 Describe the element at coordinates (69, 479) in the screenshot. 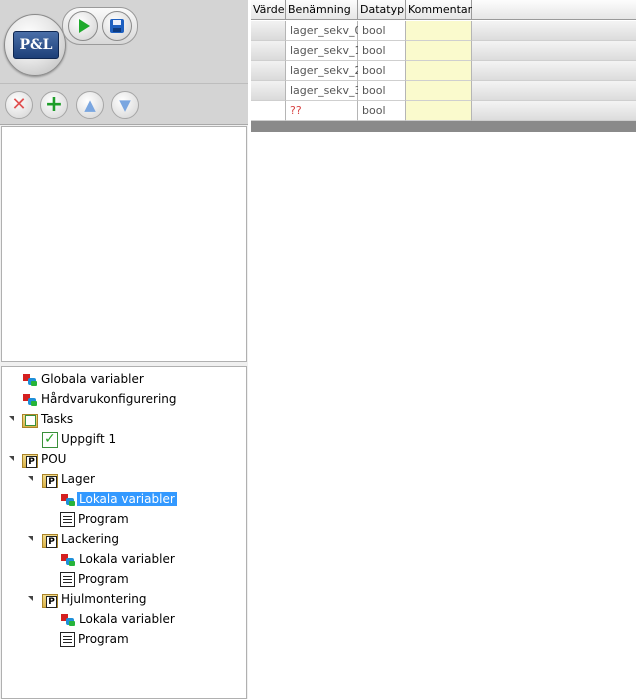

I see `tree-item-lager: P Lager` at that location.